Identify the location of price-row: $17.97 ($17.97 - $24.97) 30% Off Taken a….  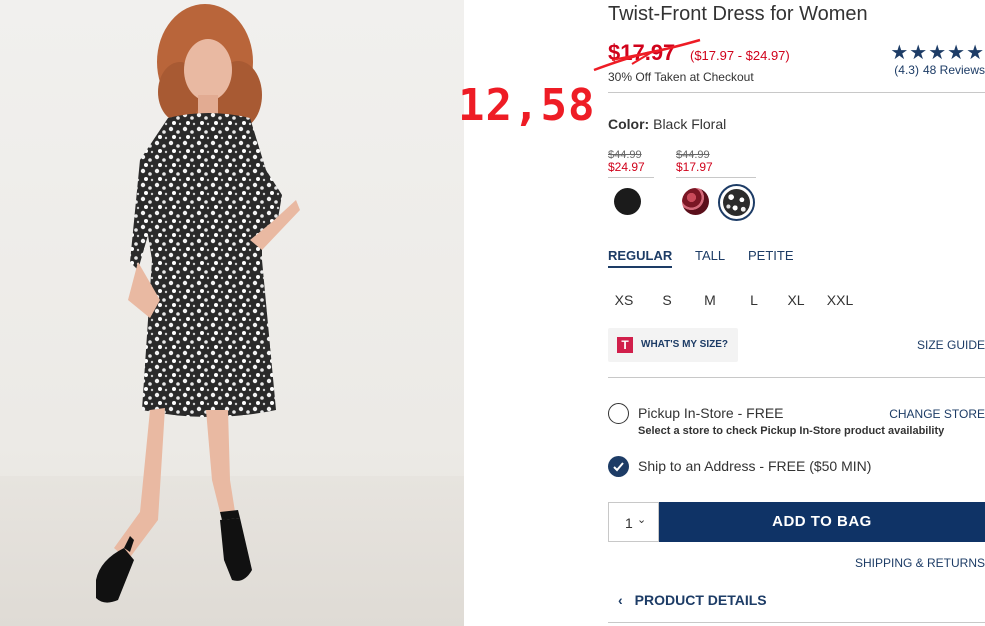
(789, 63).